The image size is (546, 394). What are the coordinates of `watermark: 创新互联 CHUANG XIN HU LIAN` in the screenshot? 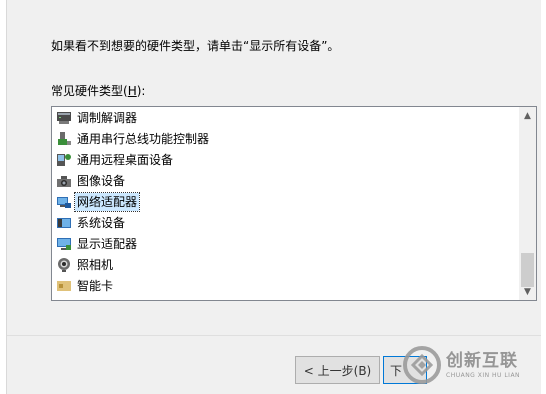 It's located at (472, 365).